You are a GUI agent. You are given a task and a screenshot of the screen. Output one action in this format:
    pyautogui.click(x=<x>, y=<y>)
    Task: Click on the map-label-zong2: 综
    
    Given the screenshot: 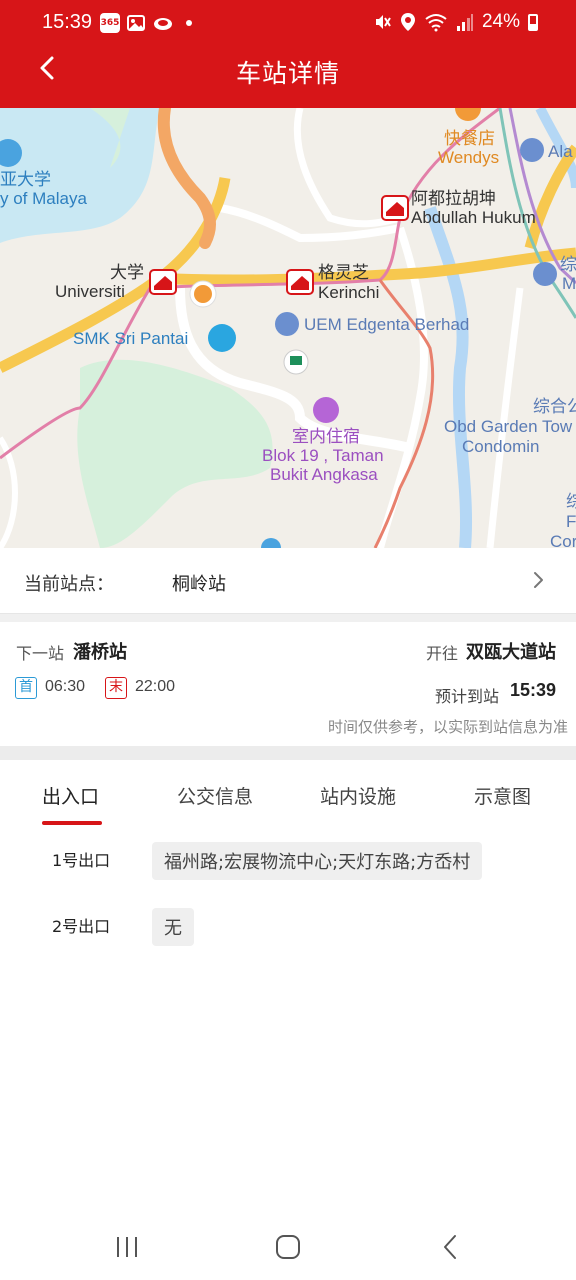 What is the action you would take?
    pyautogui.click(x=571, y=501)
    